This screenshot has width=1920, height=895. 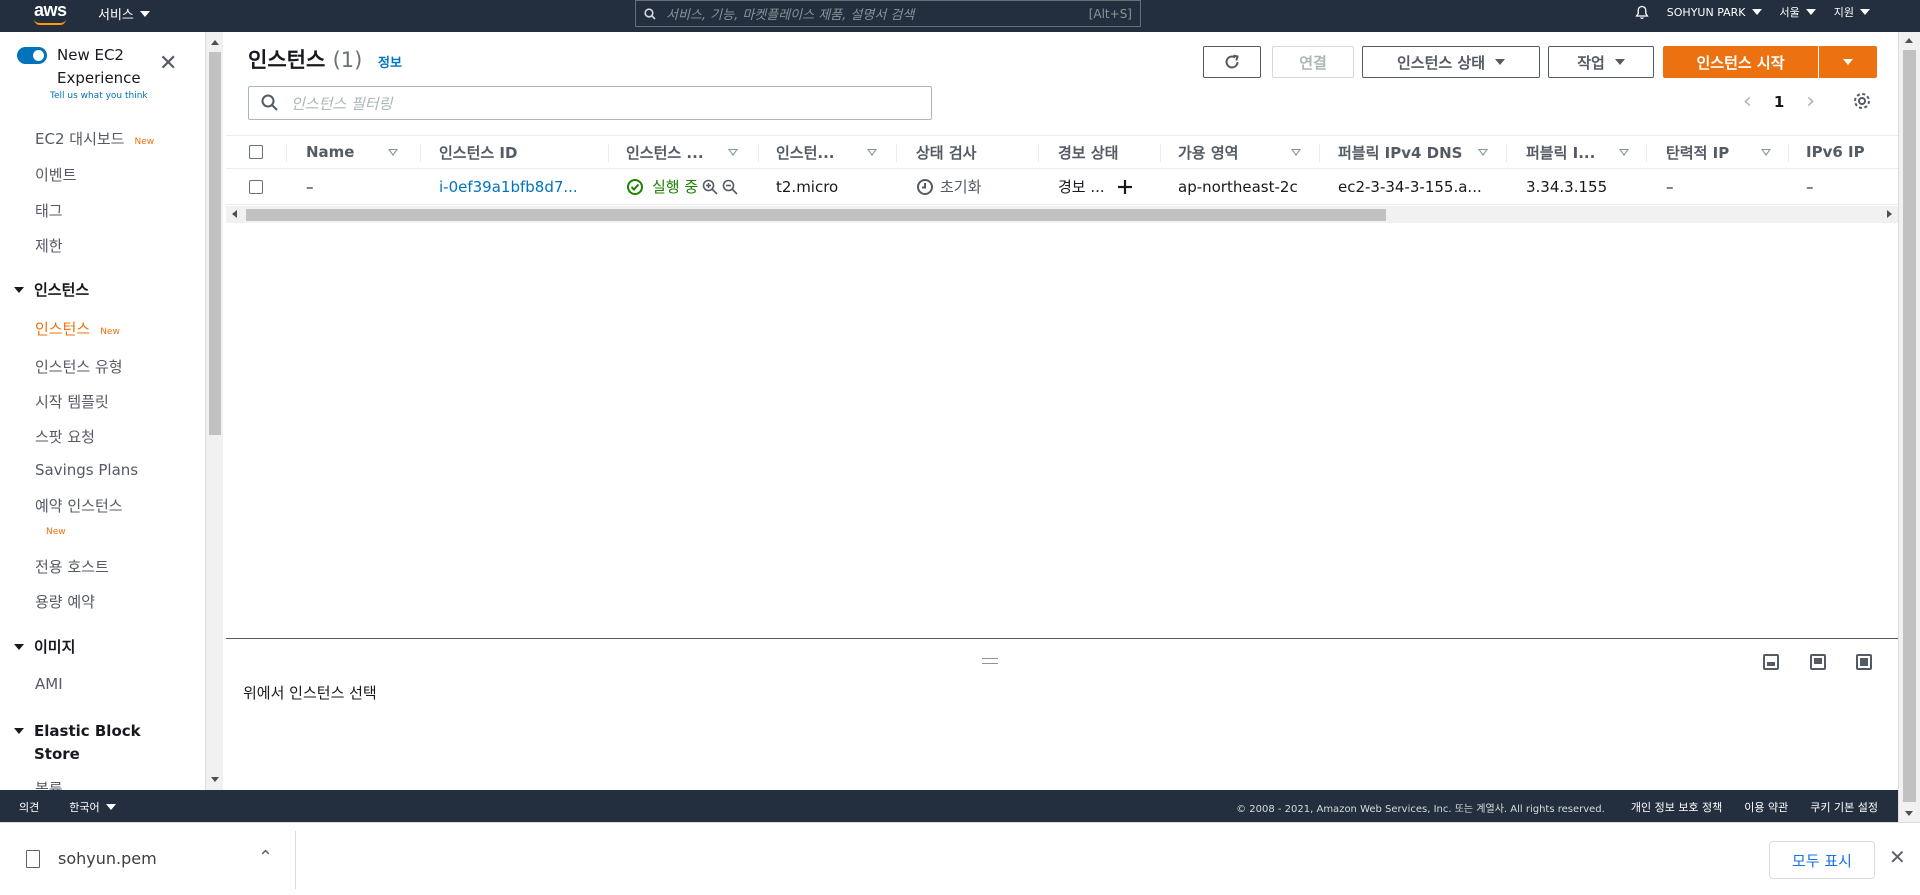 I want to click on new-experience-toggle, so click(x=32, y=55).